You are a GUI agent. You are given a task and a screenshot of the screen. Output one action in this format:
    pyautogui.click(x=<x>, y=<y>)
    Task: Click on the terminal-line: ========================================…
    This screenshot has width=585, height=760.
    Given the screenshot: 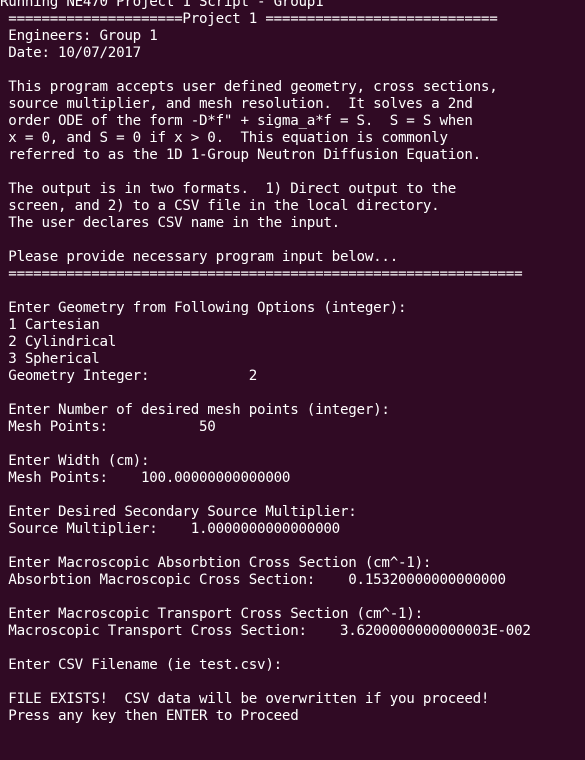 What is the action you would take?
    pyautogui.click(x=261, y=274)
    